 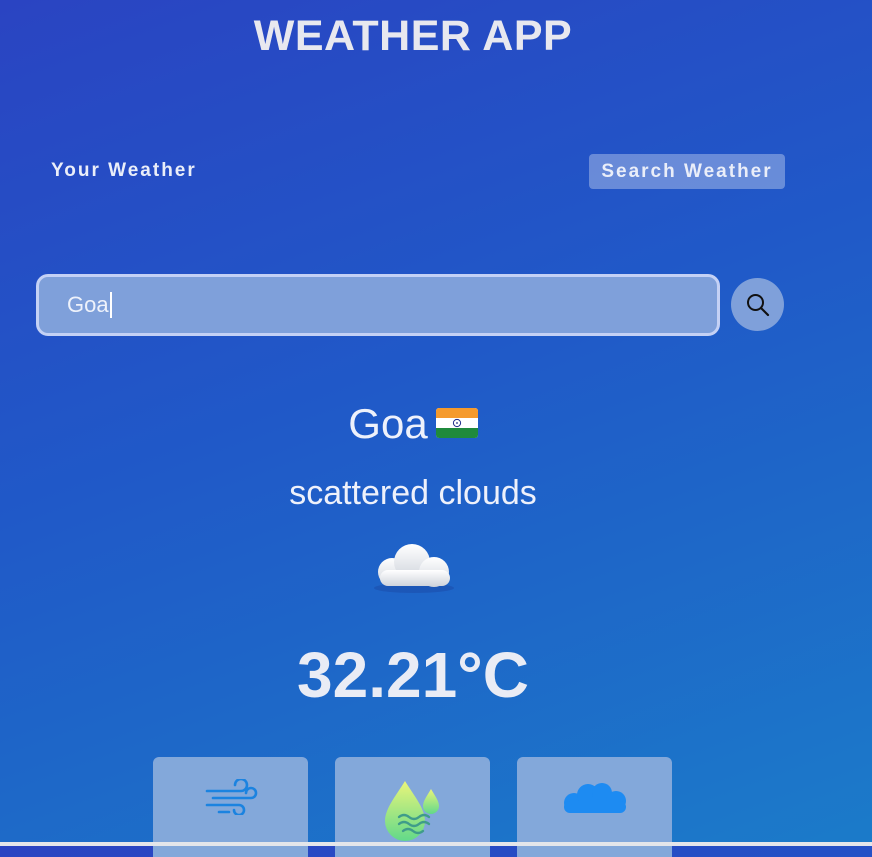 What do you see at coordinates (413, 36) in the screenshot?
I see `app-title: WEATHER APP` at bounding box center [413, 36].